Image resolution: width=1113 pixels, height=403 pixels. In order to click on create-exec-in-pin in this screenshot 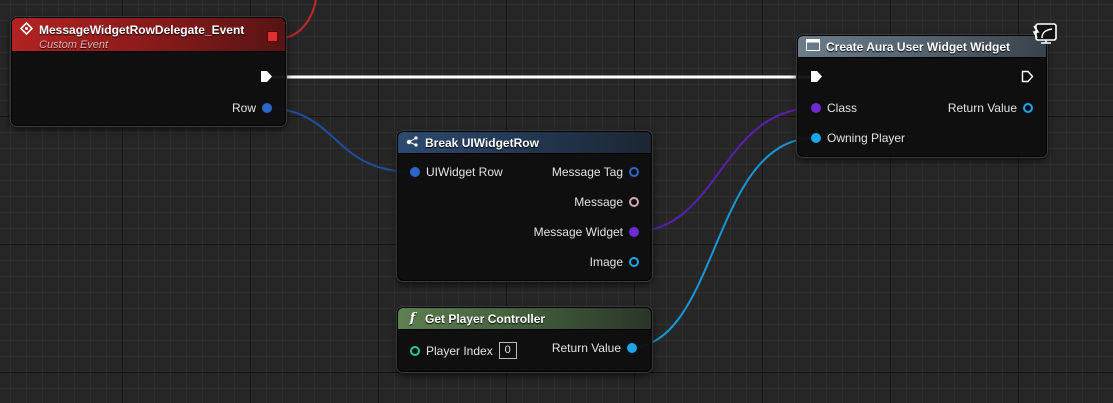, I will do `click(816, 76)`.